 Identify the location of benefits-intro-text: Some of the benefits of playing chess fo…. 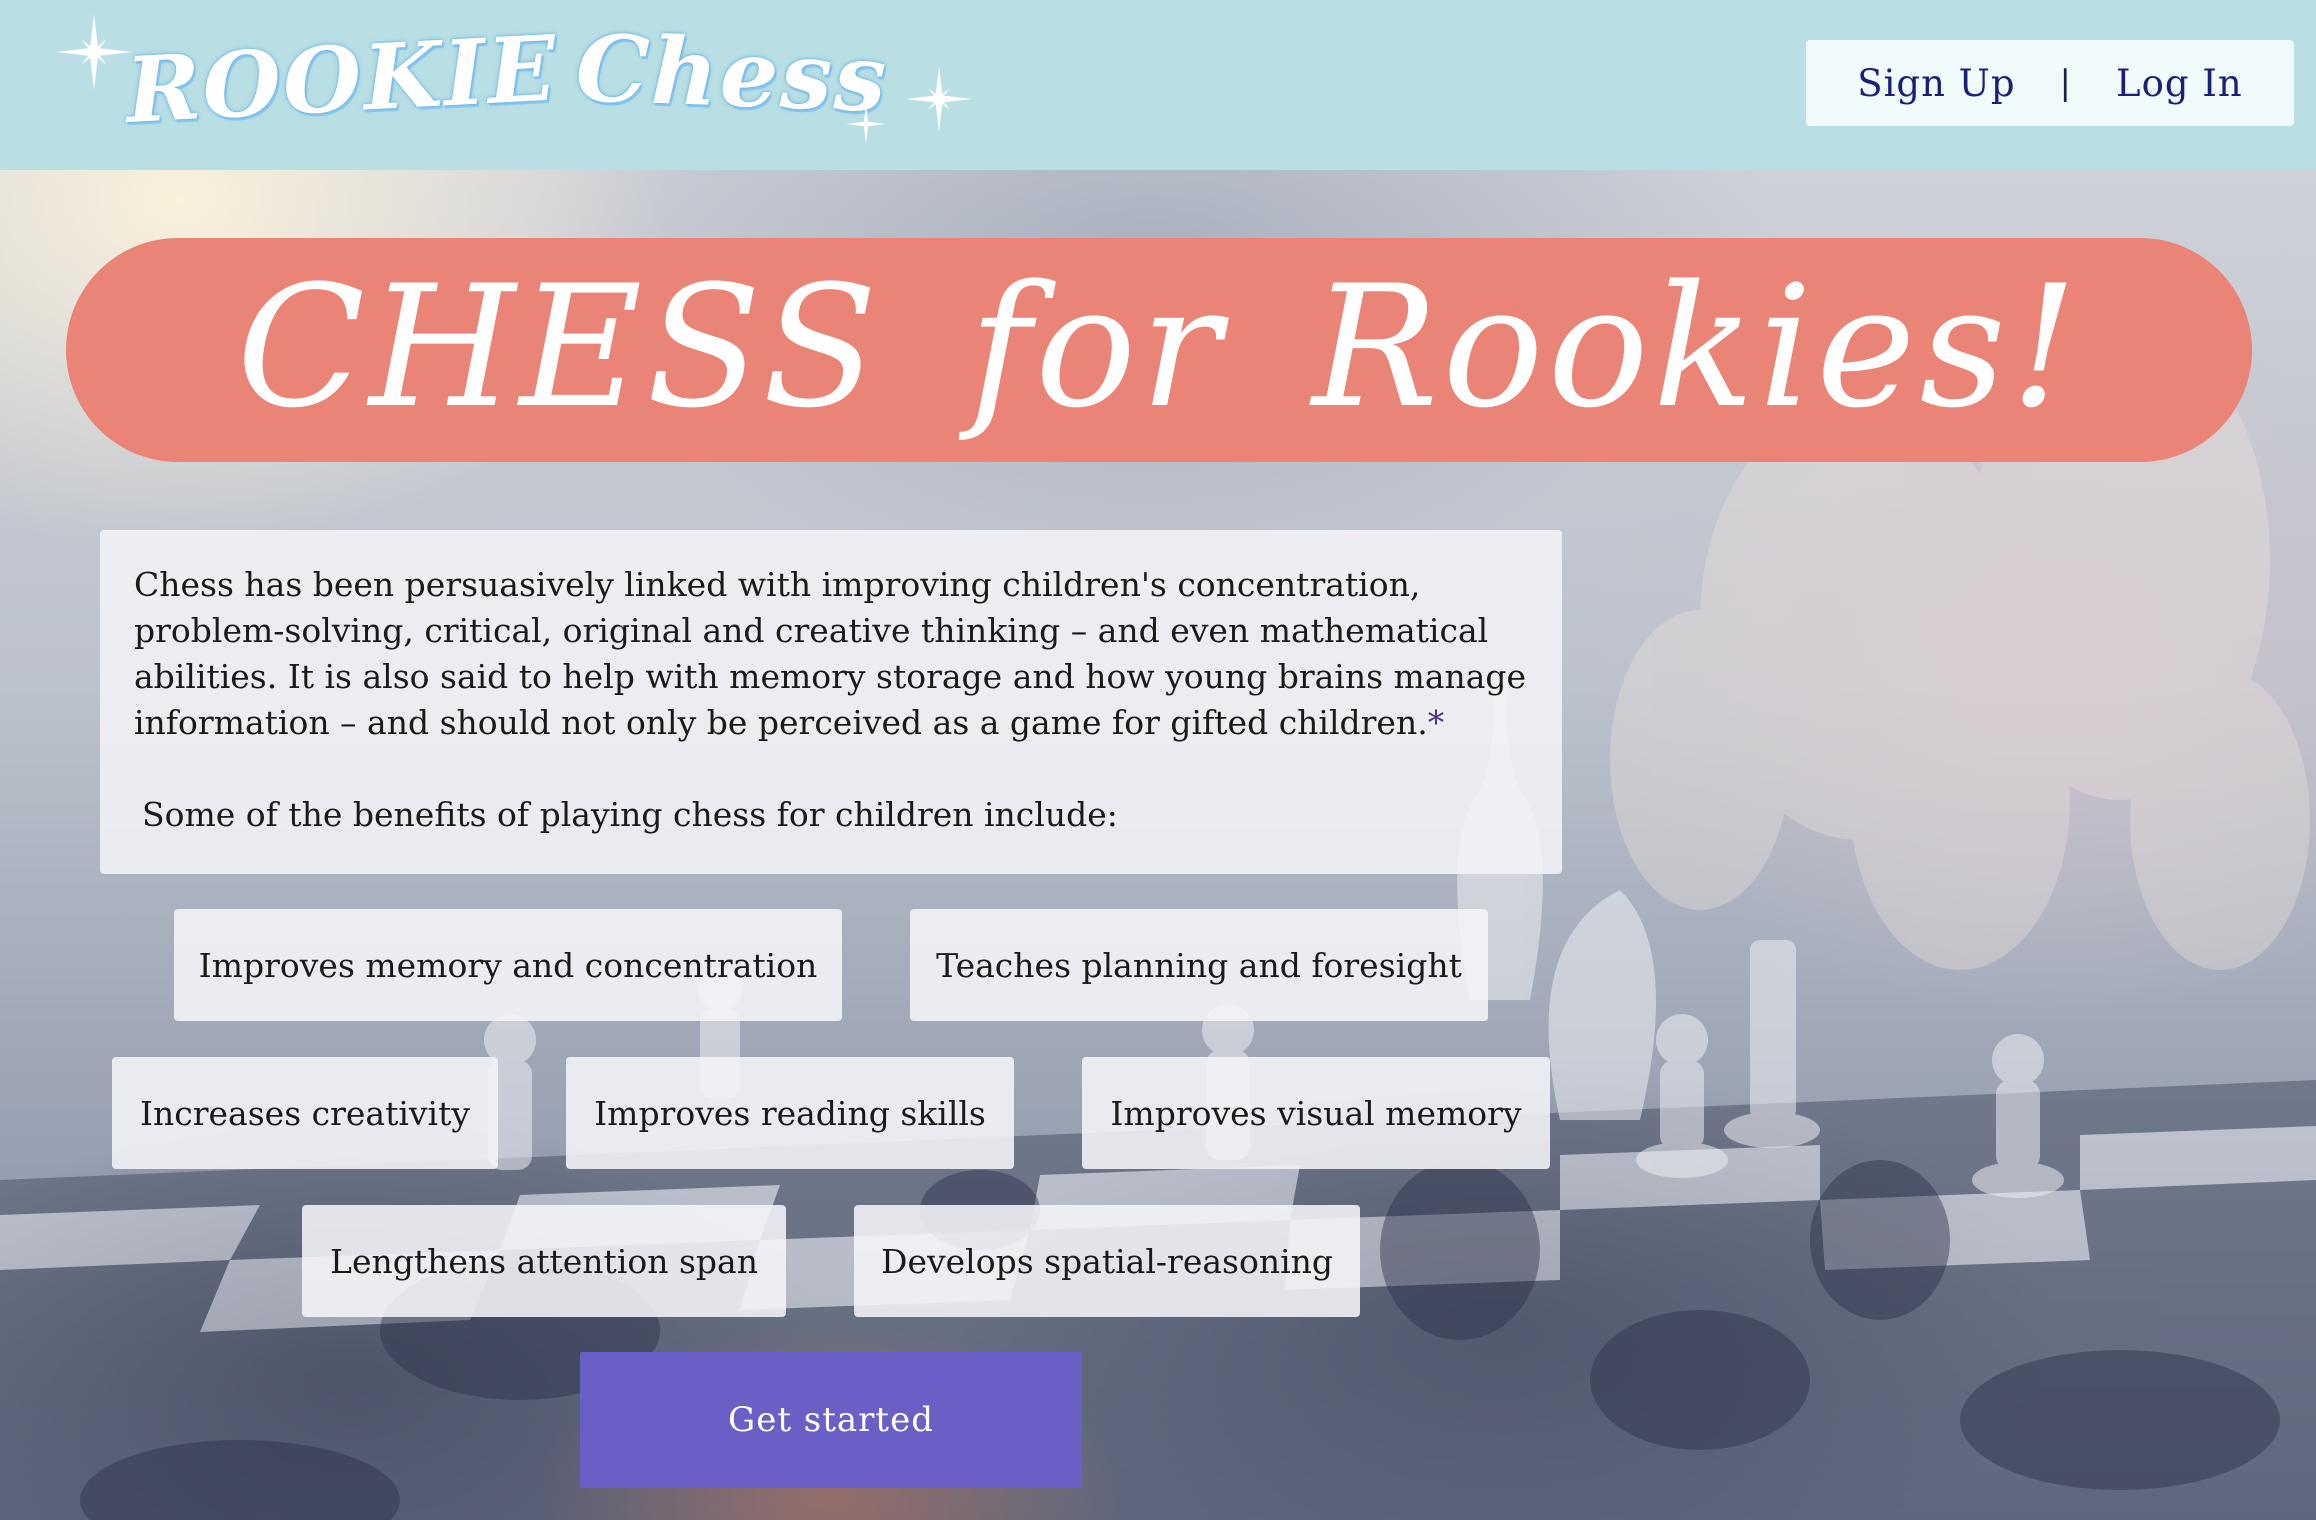
(630, 814).